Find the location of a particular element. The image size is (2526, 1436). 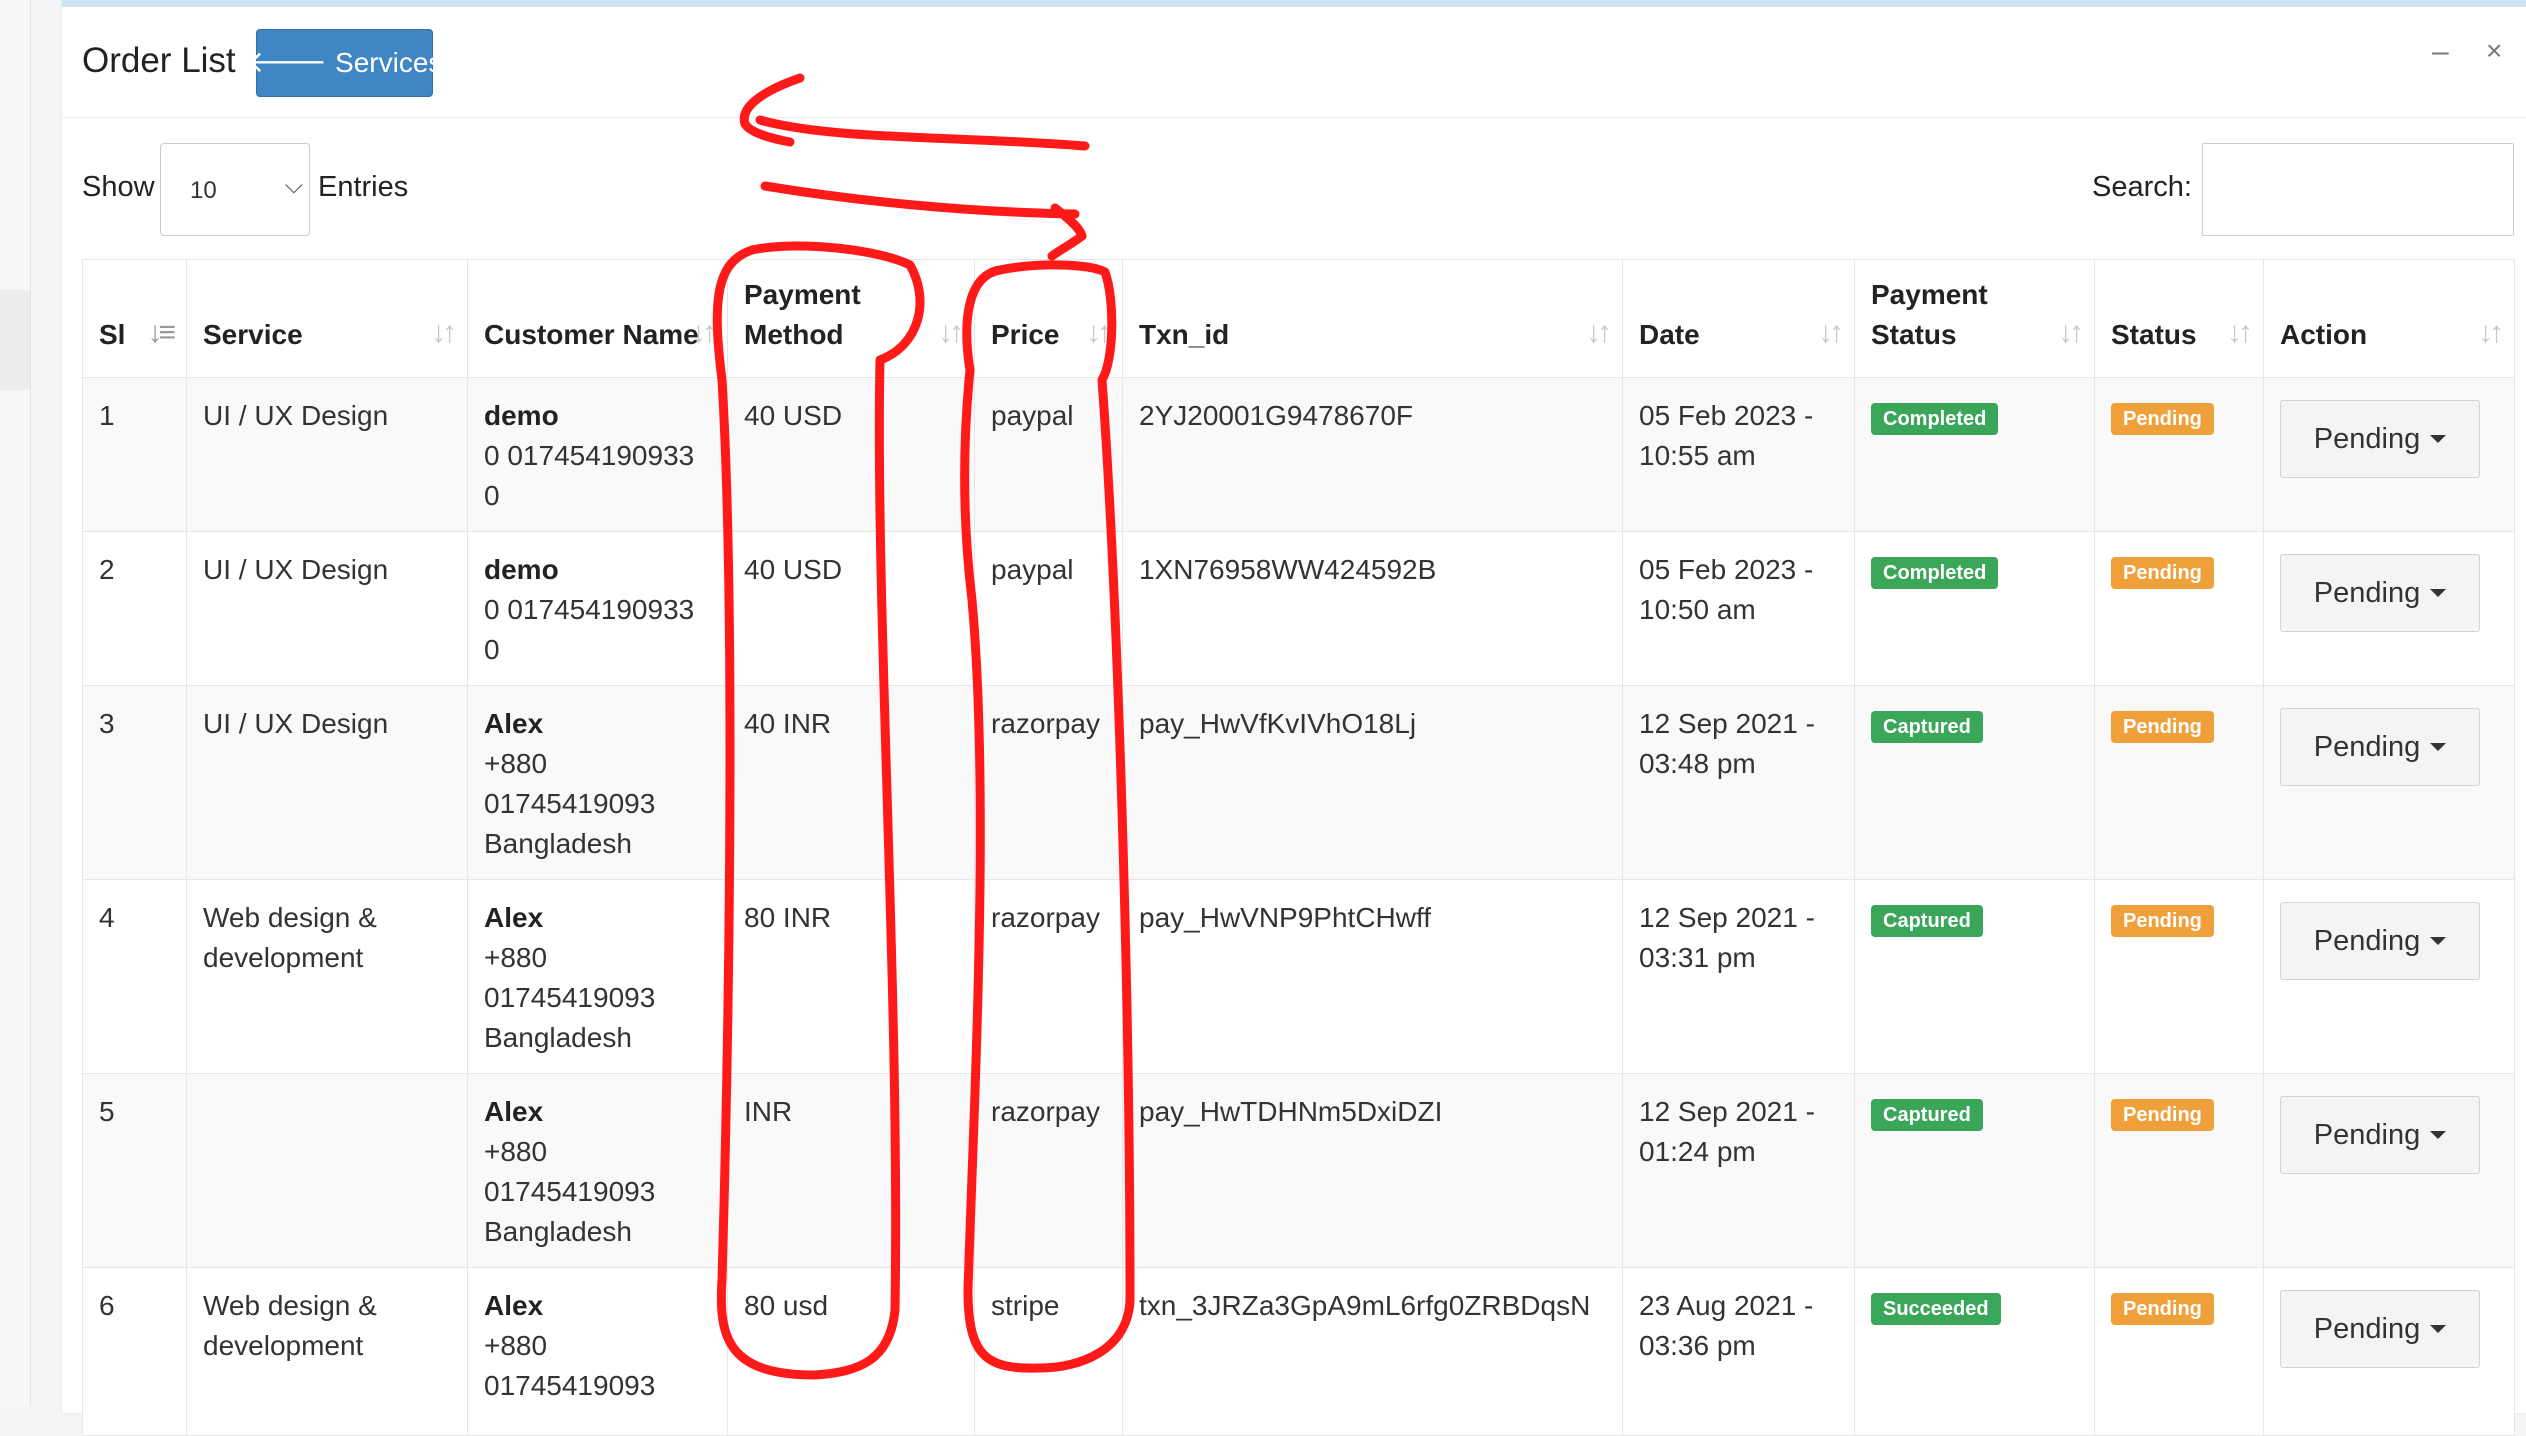

cell-customer: Alex +880 01745419093 Bangladesh is located at coordinates (597, 782).